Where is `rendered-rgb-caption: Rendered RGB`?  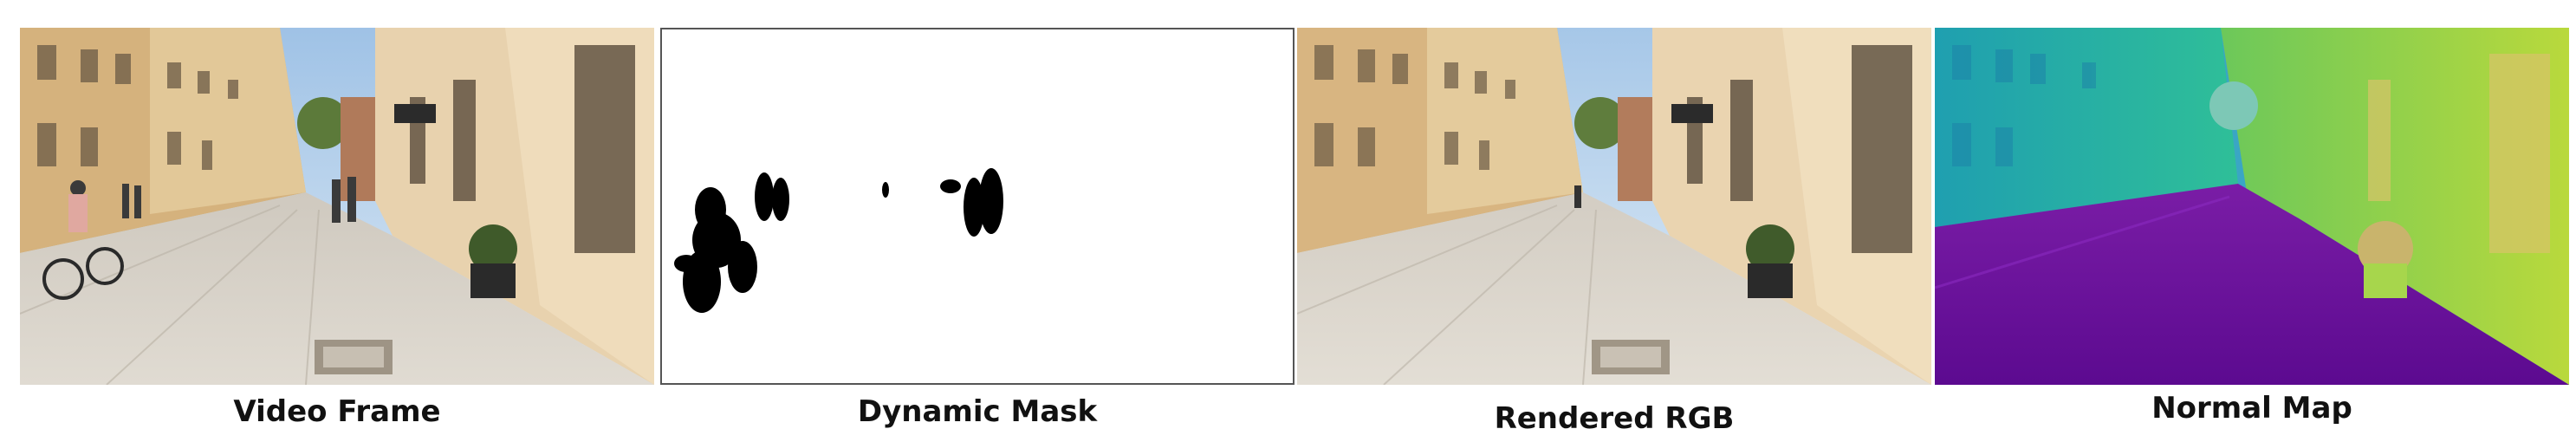
rendered-rgb-caption: Rendered RGB is located at coordinates (1615, 418).